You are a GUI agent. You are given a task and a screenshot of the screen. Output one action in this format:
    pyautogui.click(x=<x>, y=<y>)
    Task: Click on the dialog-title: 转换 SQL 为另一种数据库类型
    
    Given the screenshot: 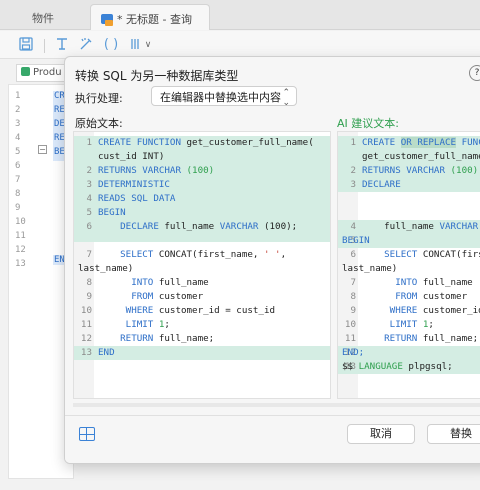 What is the action you would take?
    pyautogui.click(x=157, y=76)
    